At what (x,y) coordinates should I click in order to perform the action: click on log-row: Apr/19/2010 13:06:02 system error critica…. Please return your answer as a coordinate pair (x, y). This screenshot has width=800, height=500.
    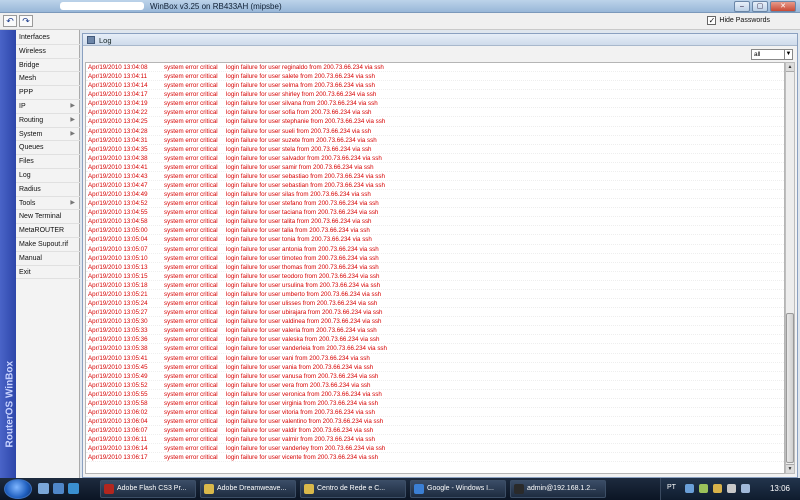
    Looking at the image, I should click on (435, 413).